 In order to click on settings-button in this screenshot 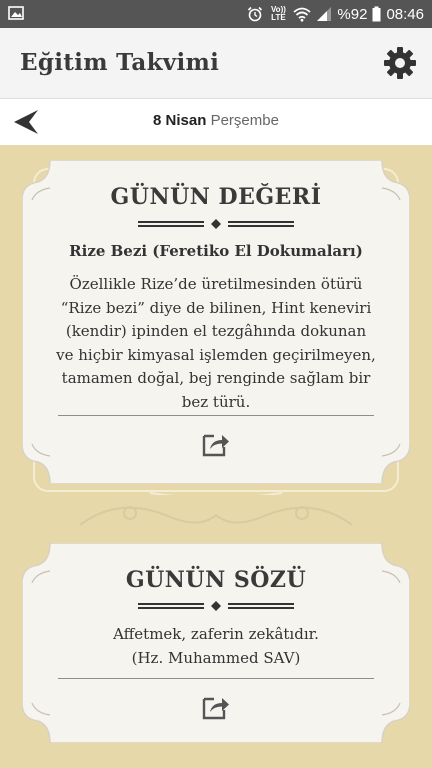, I will do `click(400, 63)`.